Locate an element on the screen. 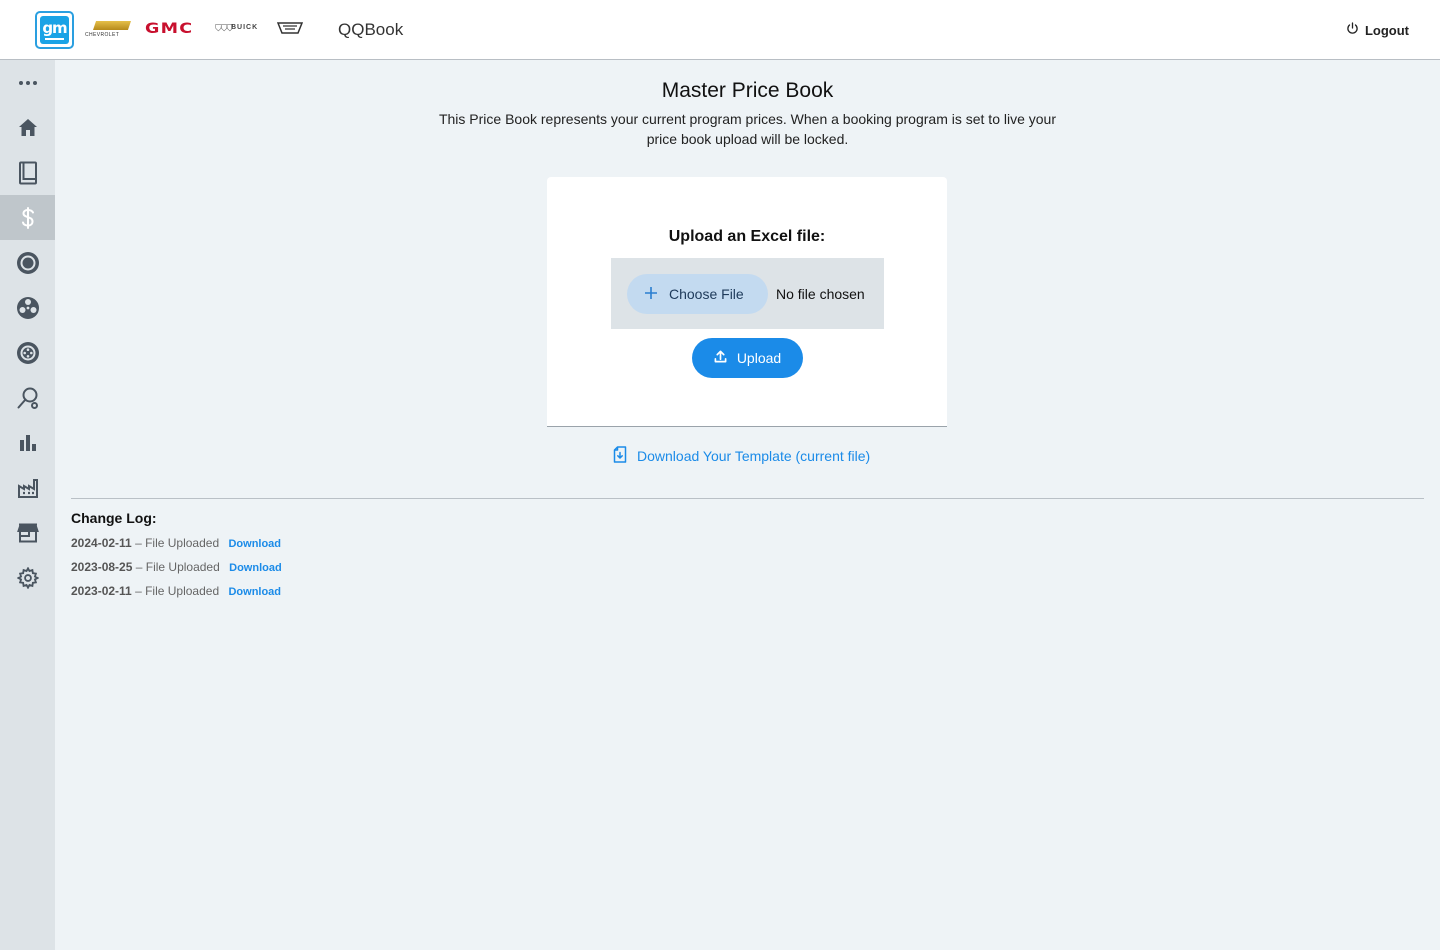  sidebar is located at coordinates (27, 505).